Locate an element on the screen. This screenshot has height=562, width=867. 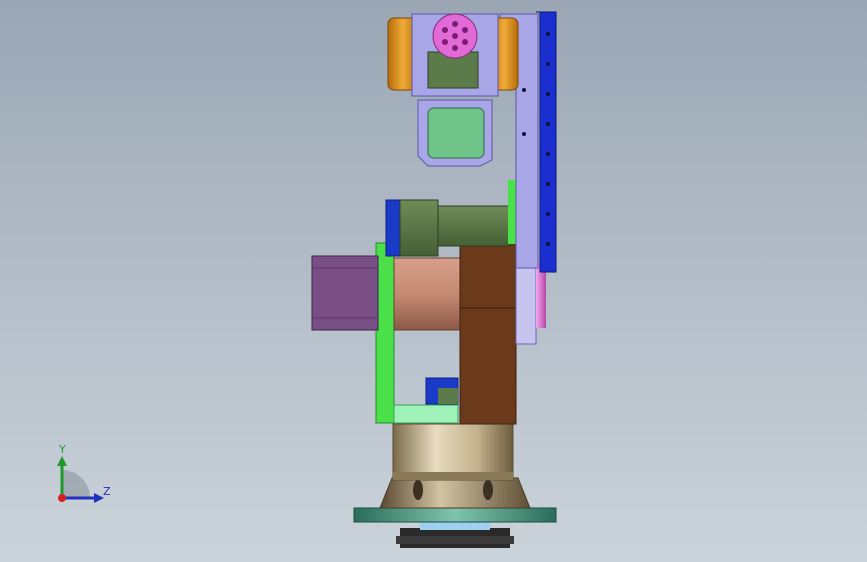
y-axis-label: Y is located at coordinates (62, 449).